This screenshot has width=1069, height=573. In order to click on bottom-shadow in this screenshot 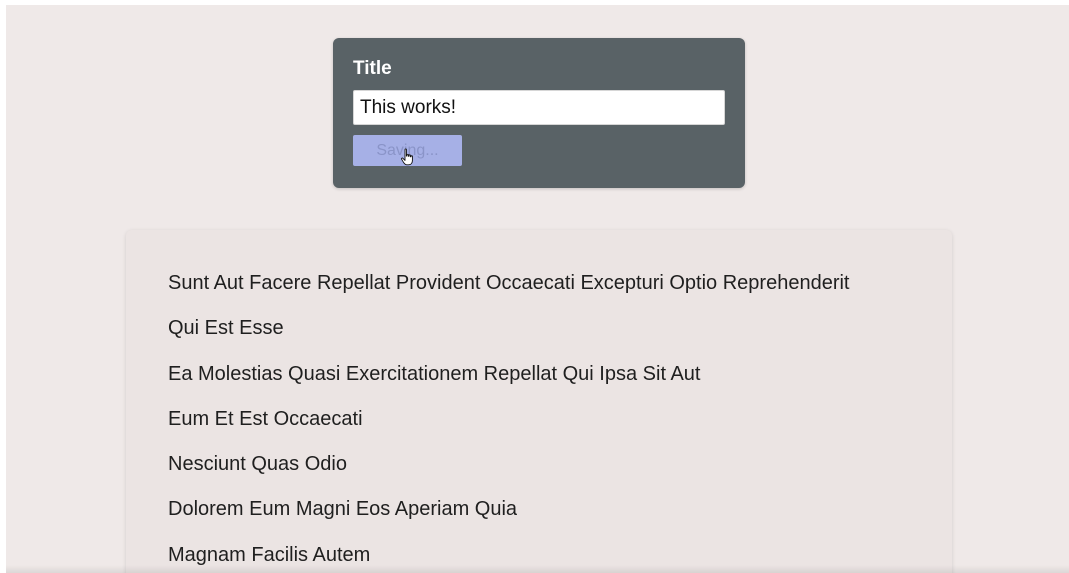, I will do `click(537, 569)`.